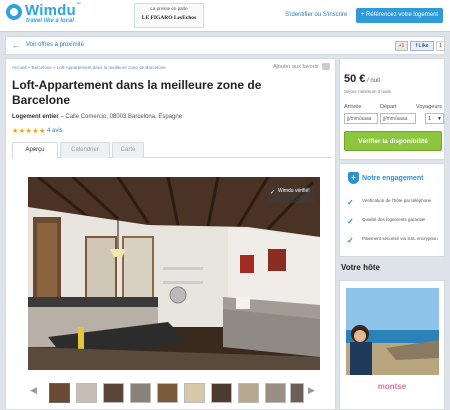 This screenshot has width=450, height=410. I want to click on wimdu-logo-icon, so click(14, 12).